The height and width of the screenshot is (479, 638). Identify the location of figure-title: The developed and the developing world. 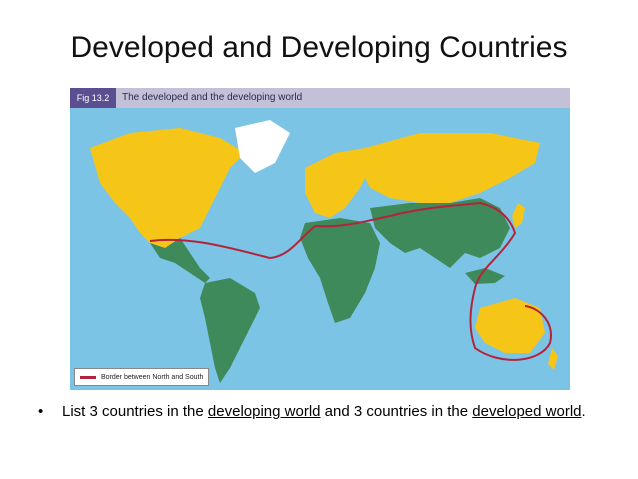
(212, 97).